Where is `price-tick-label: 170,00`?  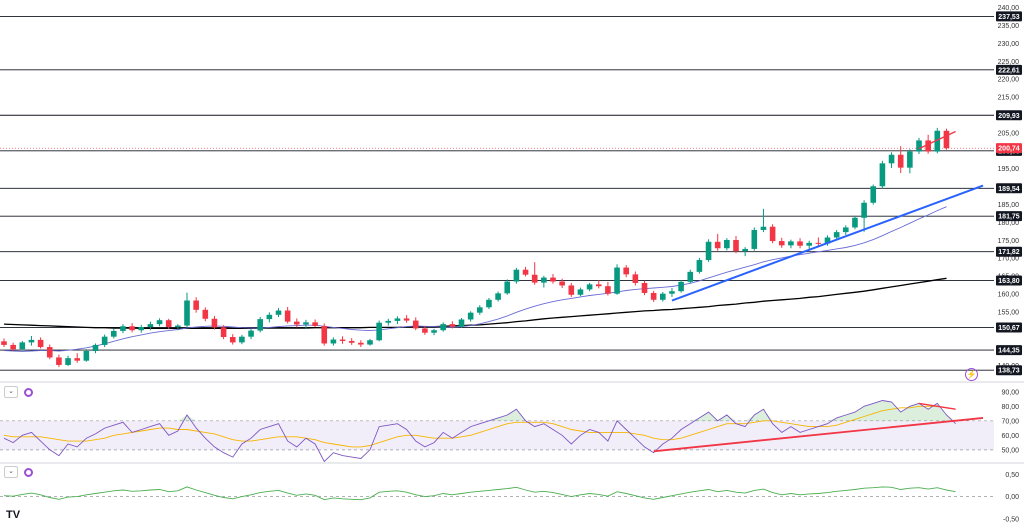 price-tick-label: 170,00 is located at coordinates (1009, 259).